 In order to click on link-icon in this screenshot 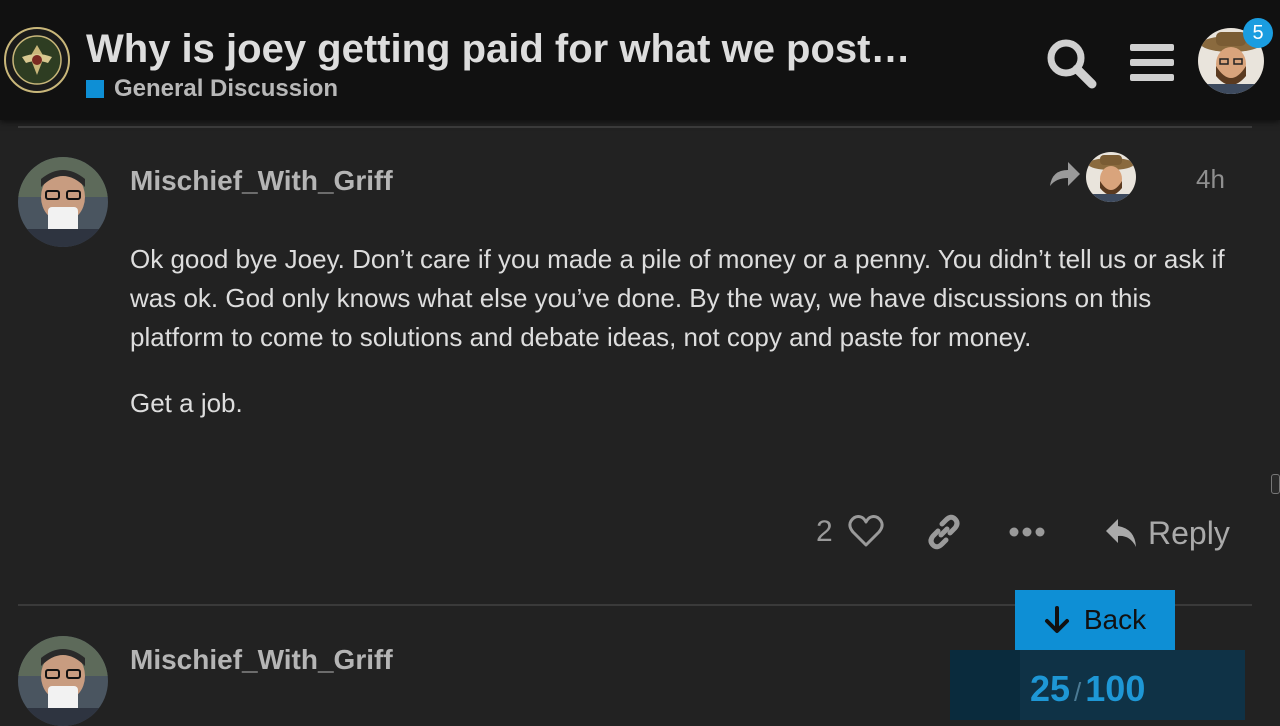, I will do `click(944, 532)`.